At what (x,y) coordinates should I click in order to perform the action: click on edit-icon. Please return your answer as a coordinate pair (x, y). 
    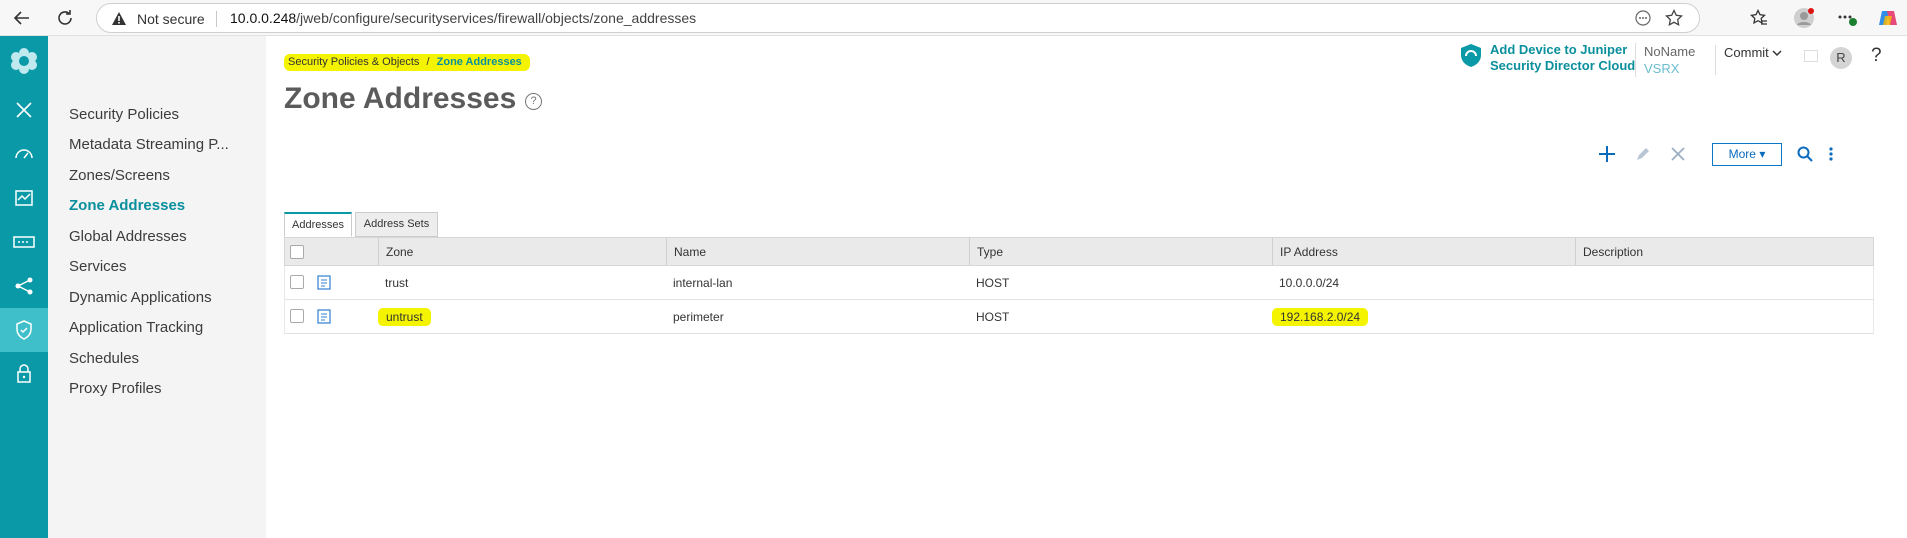
    Looking at the image, I should click on (1643, 154).